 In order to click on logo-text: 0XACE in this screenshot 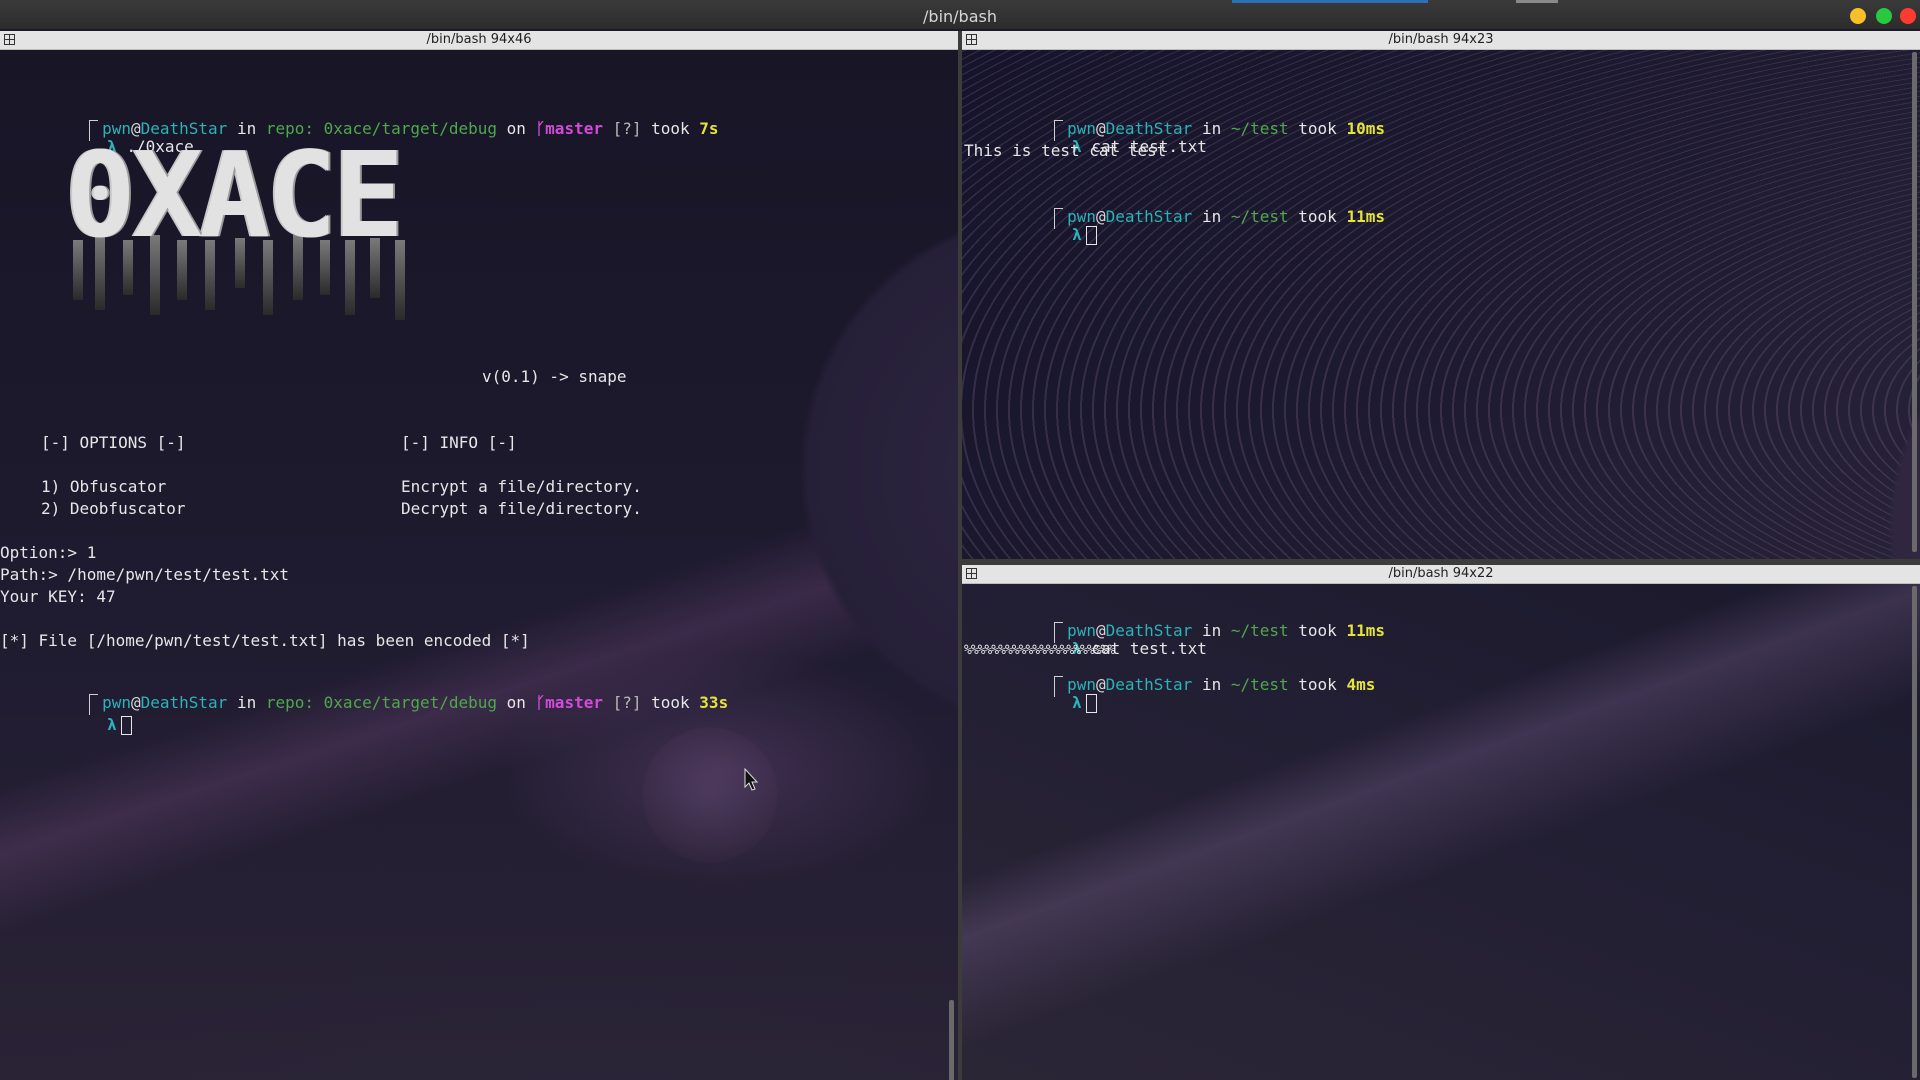, I will do `click(234, 195)`.